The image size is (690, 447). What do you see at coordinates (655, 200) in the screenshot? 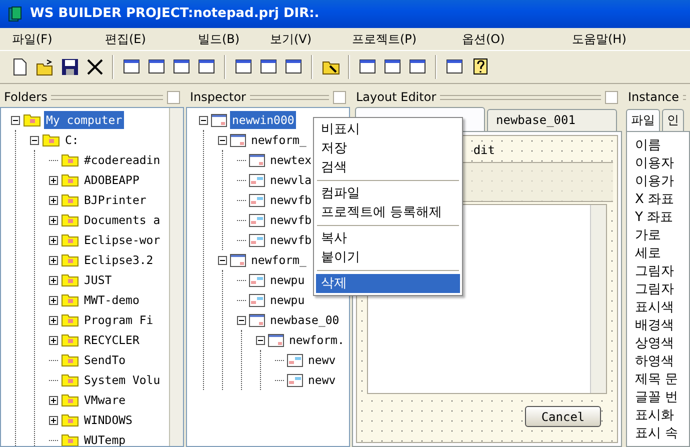
I see `property-label: X 좌표` at bounding box center [655, 200].